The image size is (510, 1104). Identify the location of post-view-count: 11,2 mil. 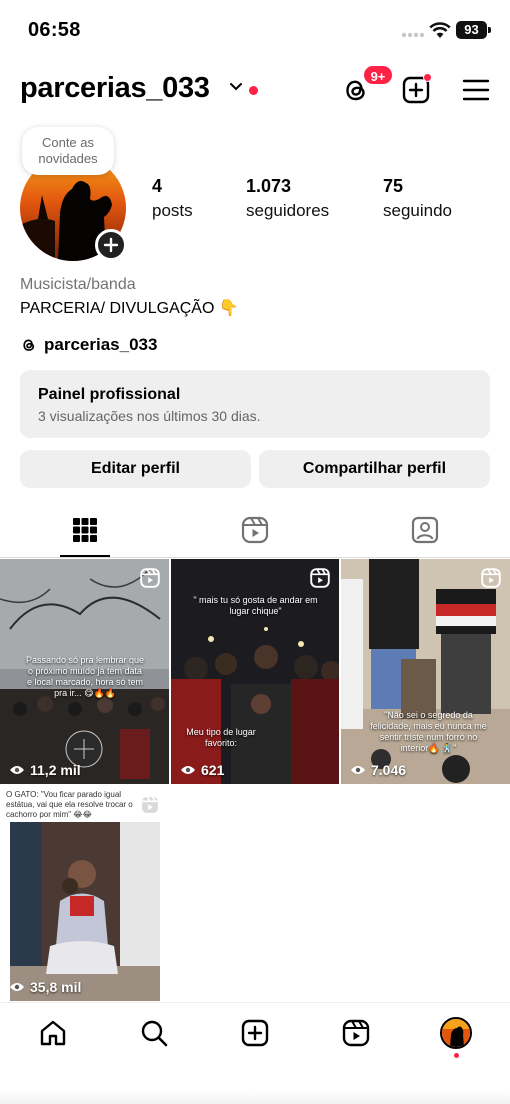
(45, 770).